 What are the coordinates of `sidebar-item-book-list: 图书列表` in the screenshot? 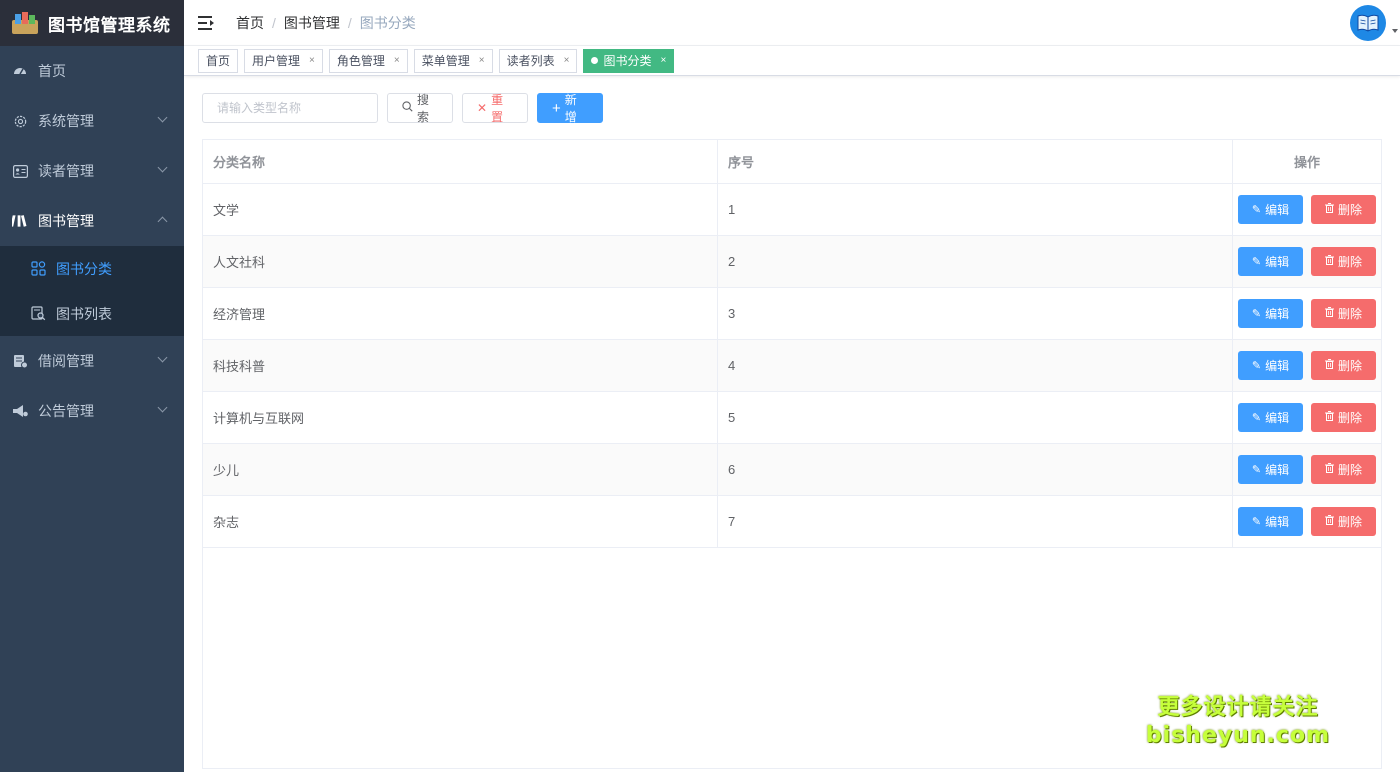 It's located at (92, 313).